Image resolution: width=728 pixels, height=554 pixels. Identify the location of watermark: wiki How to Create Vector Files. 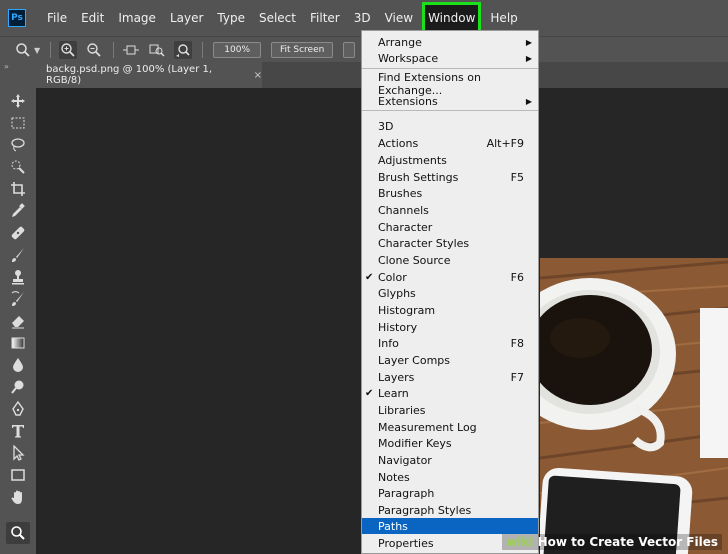
(612, 542).